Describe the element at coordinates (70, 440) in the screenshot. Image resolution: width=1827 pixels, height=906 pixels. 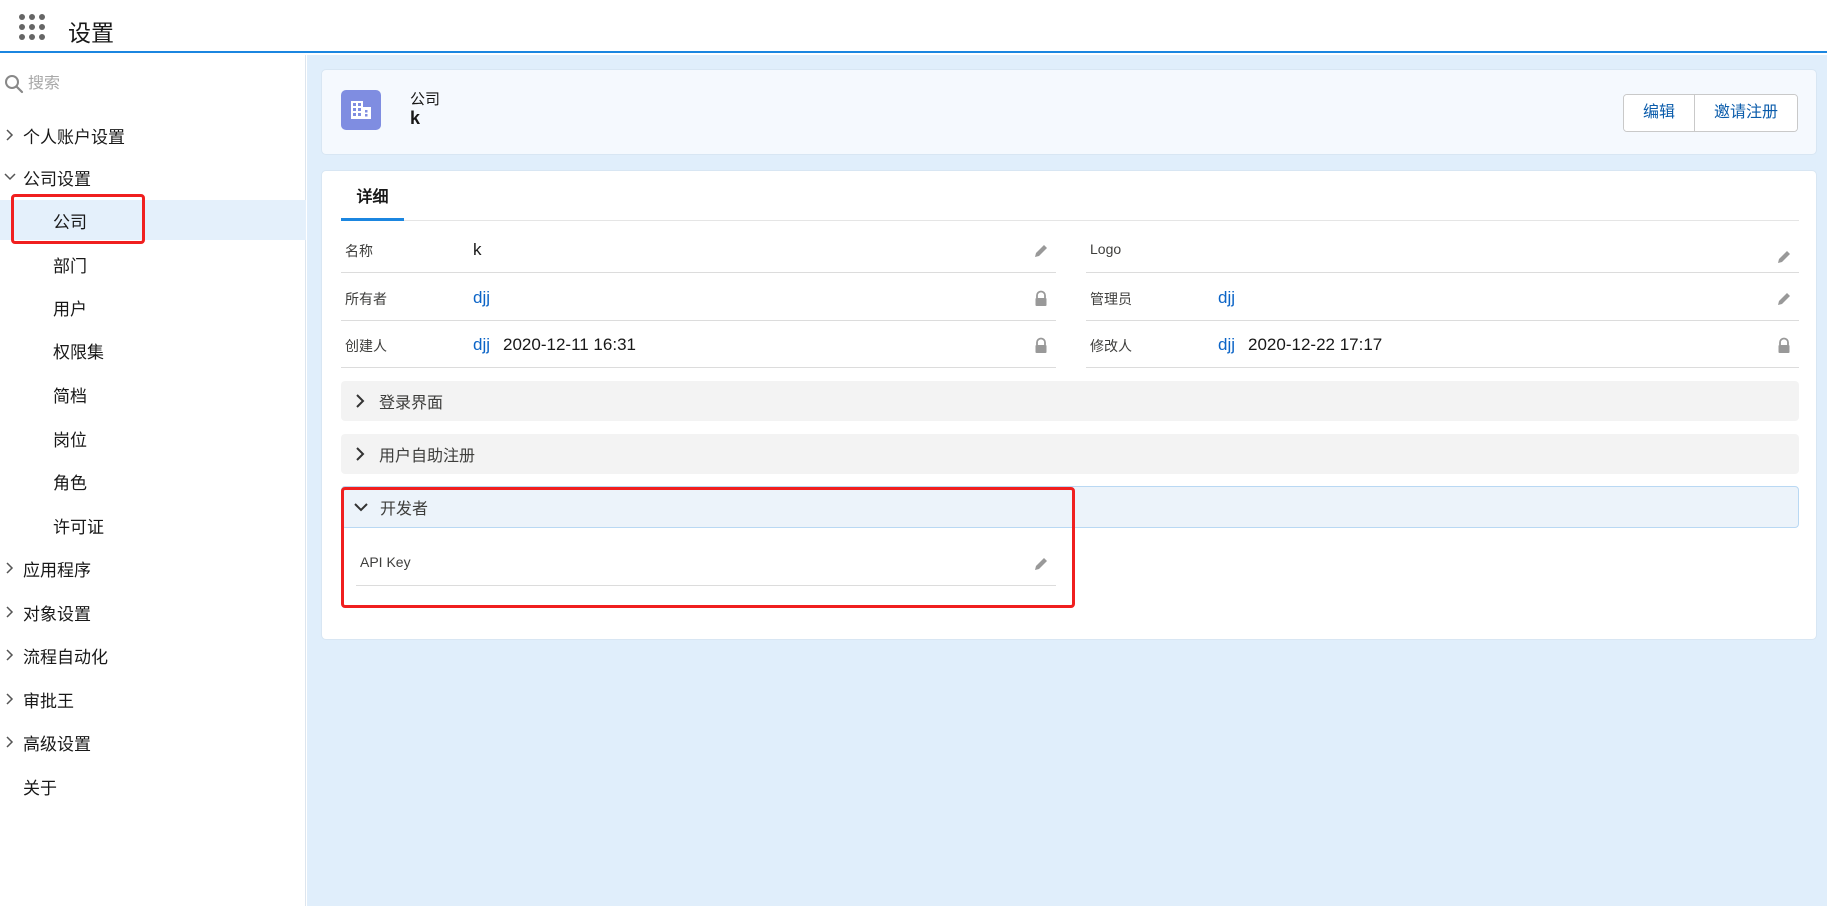
I see `sidebar-item-label: 岗位` at that location.